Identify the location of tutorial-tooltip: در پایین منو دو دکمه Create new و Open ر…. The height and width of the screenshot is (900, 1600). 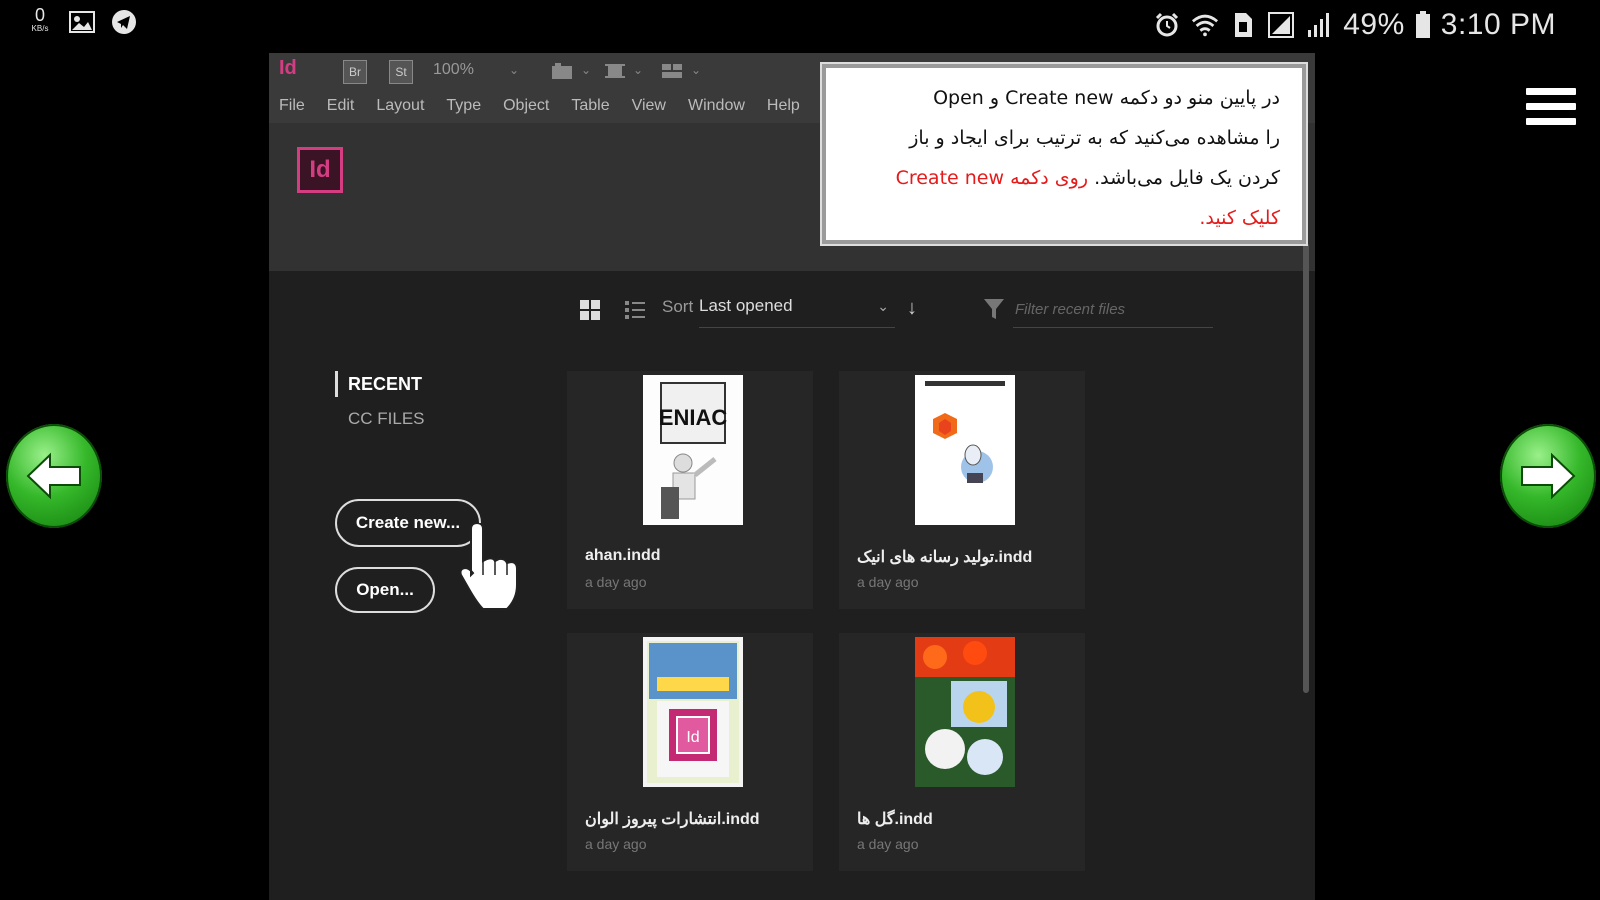
(1064, 154).